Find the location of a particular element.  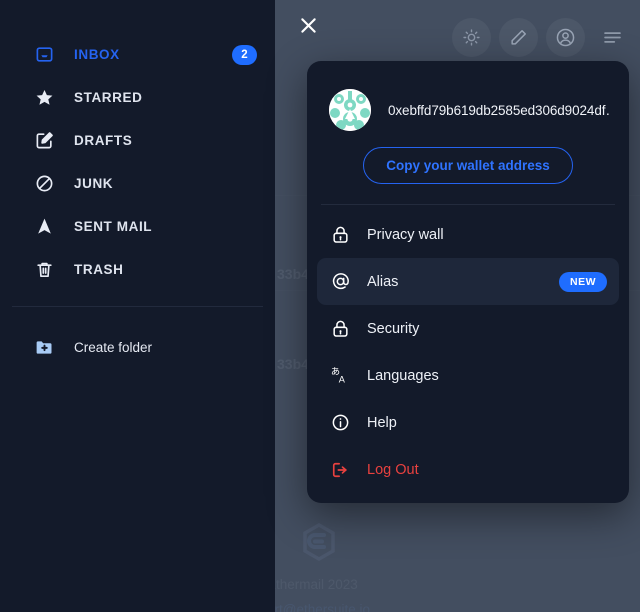

menu-item-privacy-wall: Privacy wall is located at coordinates (468, 234).